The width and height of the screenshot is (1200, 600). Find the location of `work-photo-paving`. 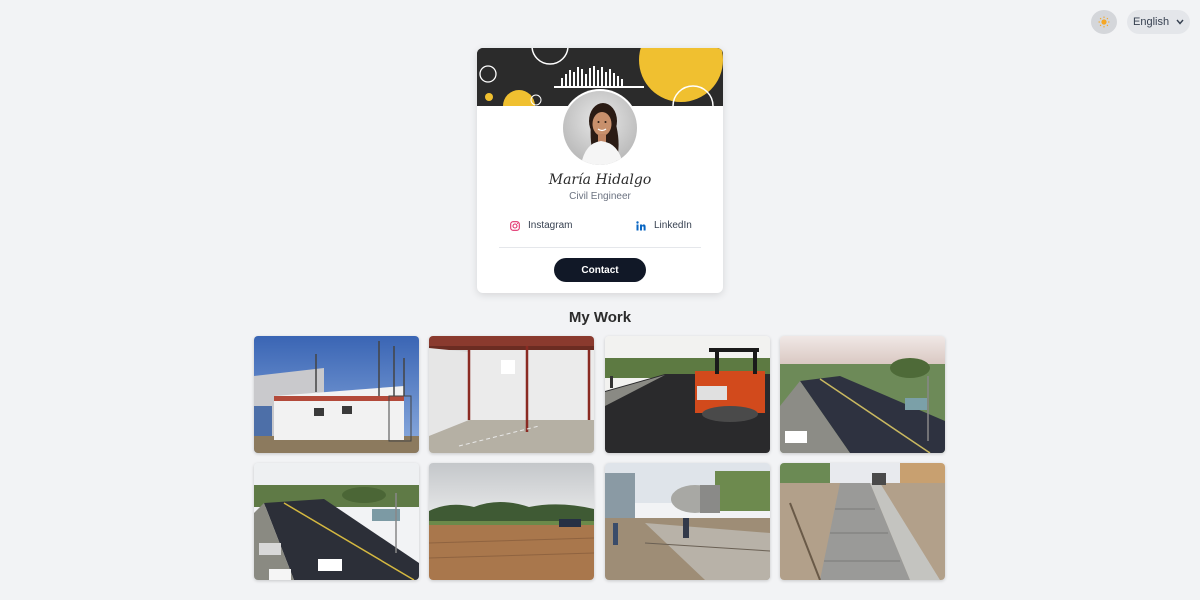

work-photo-paving is located at coordinates (687, 394).